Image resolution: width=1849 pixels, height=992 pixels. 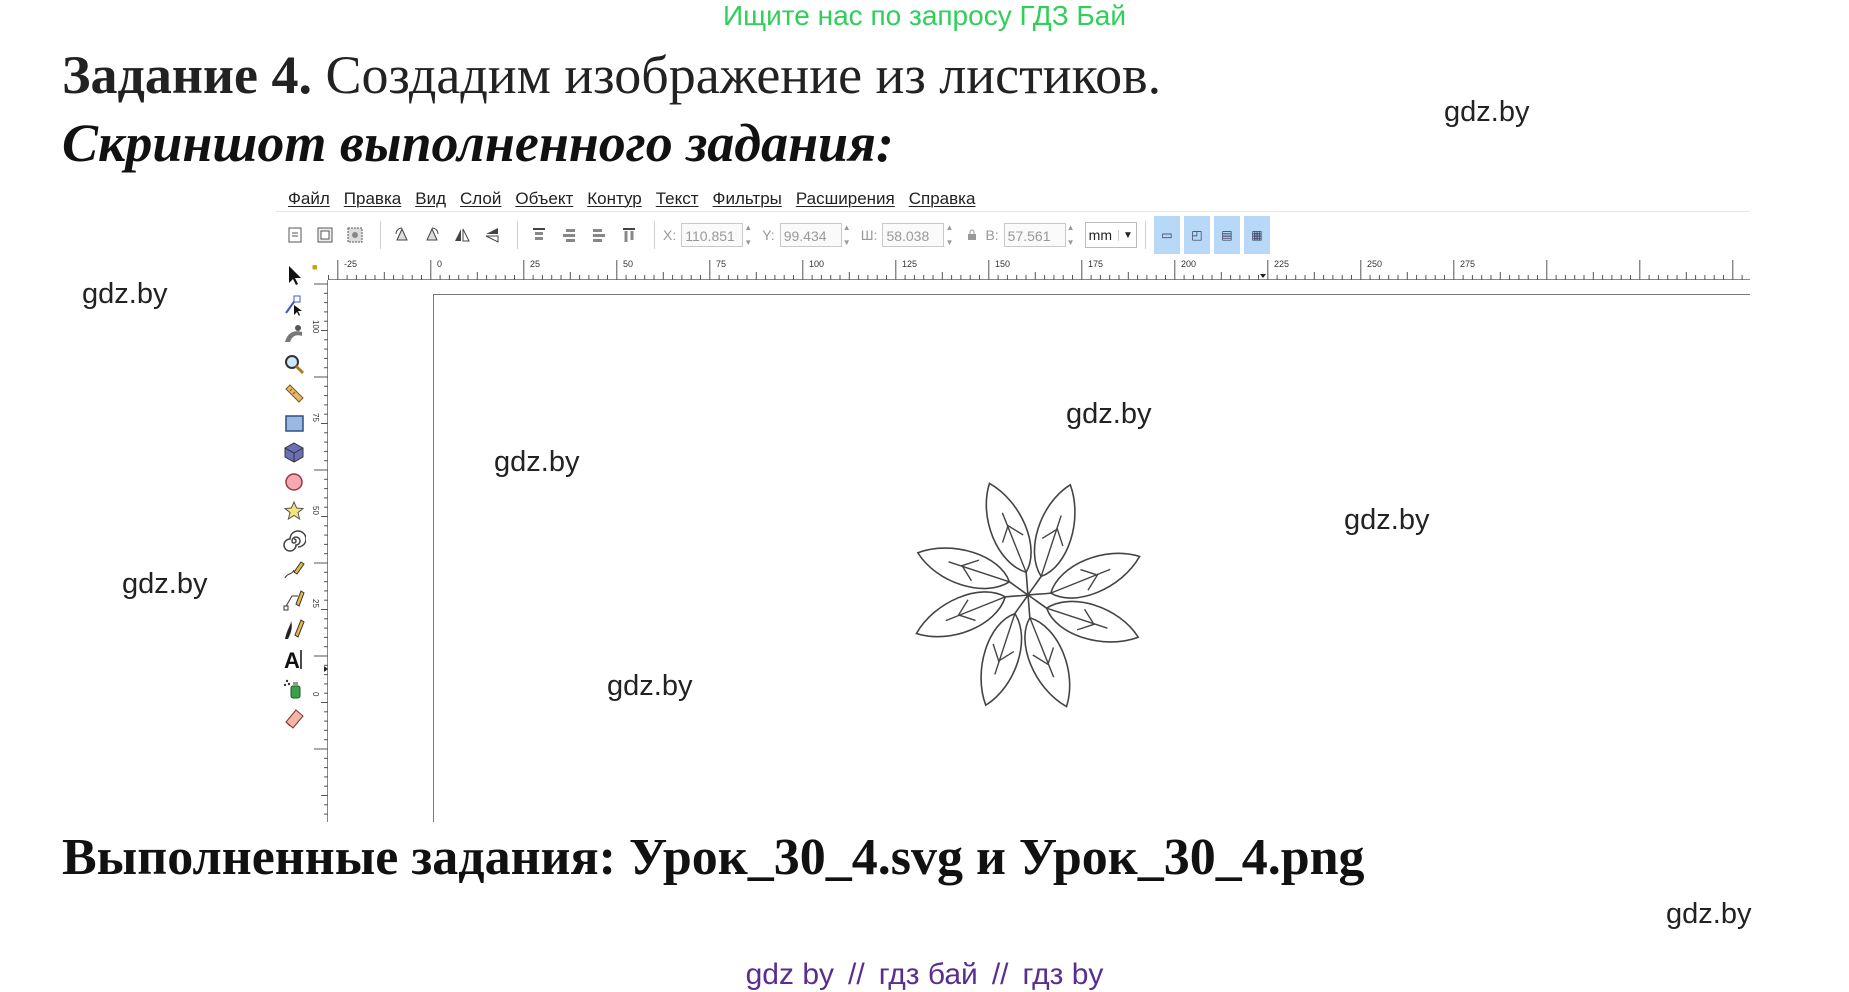 What do you see at coordinates (747, 199) in the screenshot?
I see `menu-filters: Фильтры` at bounding box center [747, 199].